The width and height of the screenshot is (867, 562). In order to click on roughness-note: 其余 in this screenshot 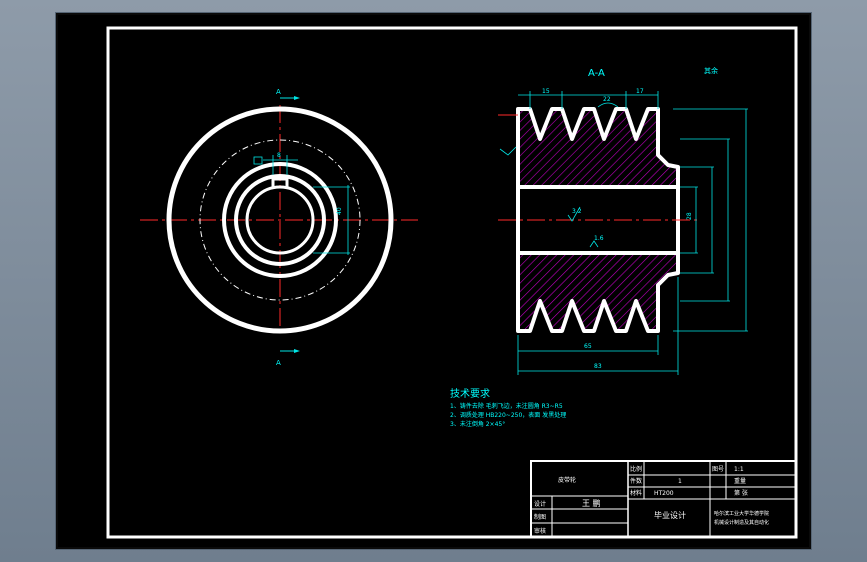, I will do `click(711, 70)`.